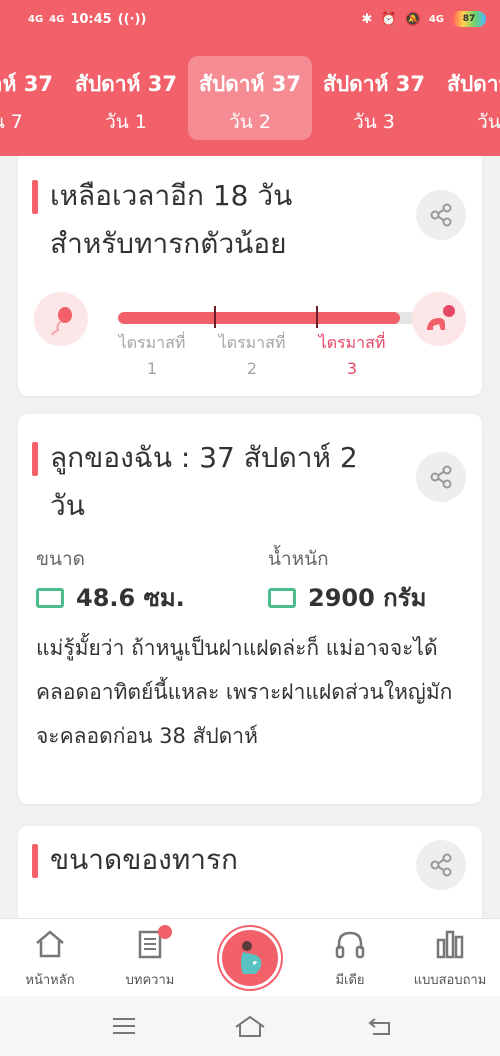 Image resolution: width=500 pixels, height=1056 pixels. I want to click on sperm-icon, so click(61, 319).